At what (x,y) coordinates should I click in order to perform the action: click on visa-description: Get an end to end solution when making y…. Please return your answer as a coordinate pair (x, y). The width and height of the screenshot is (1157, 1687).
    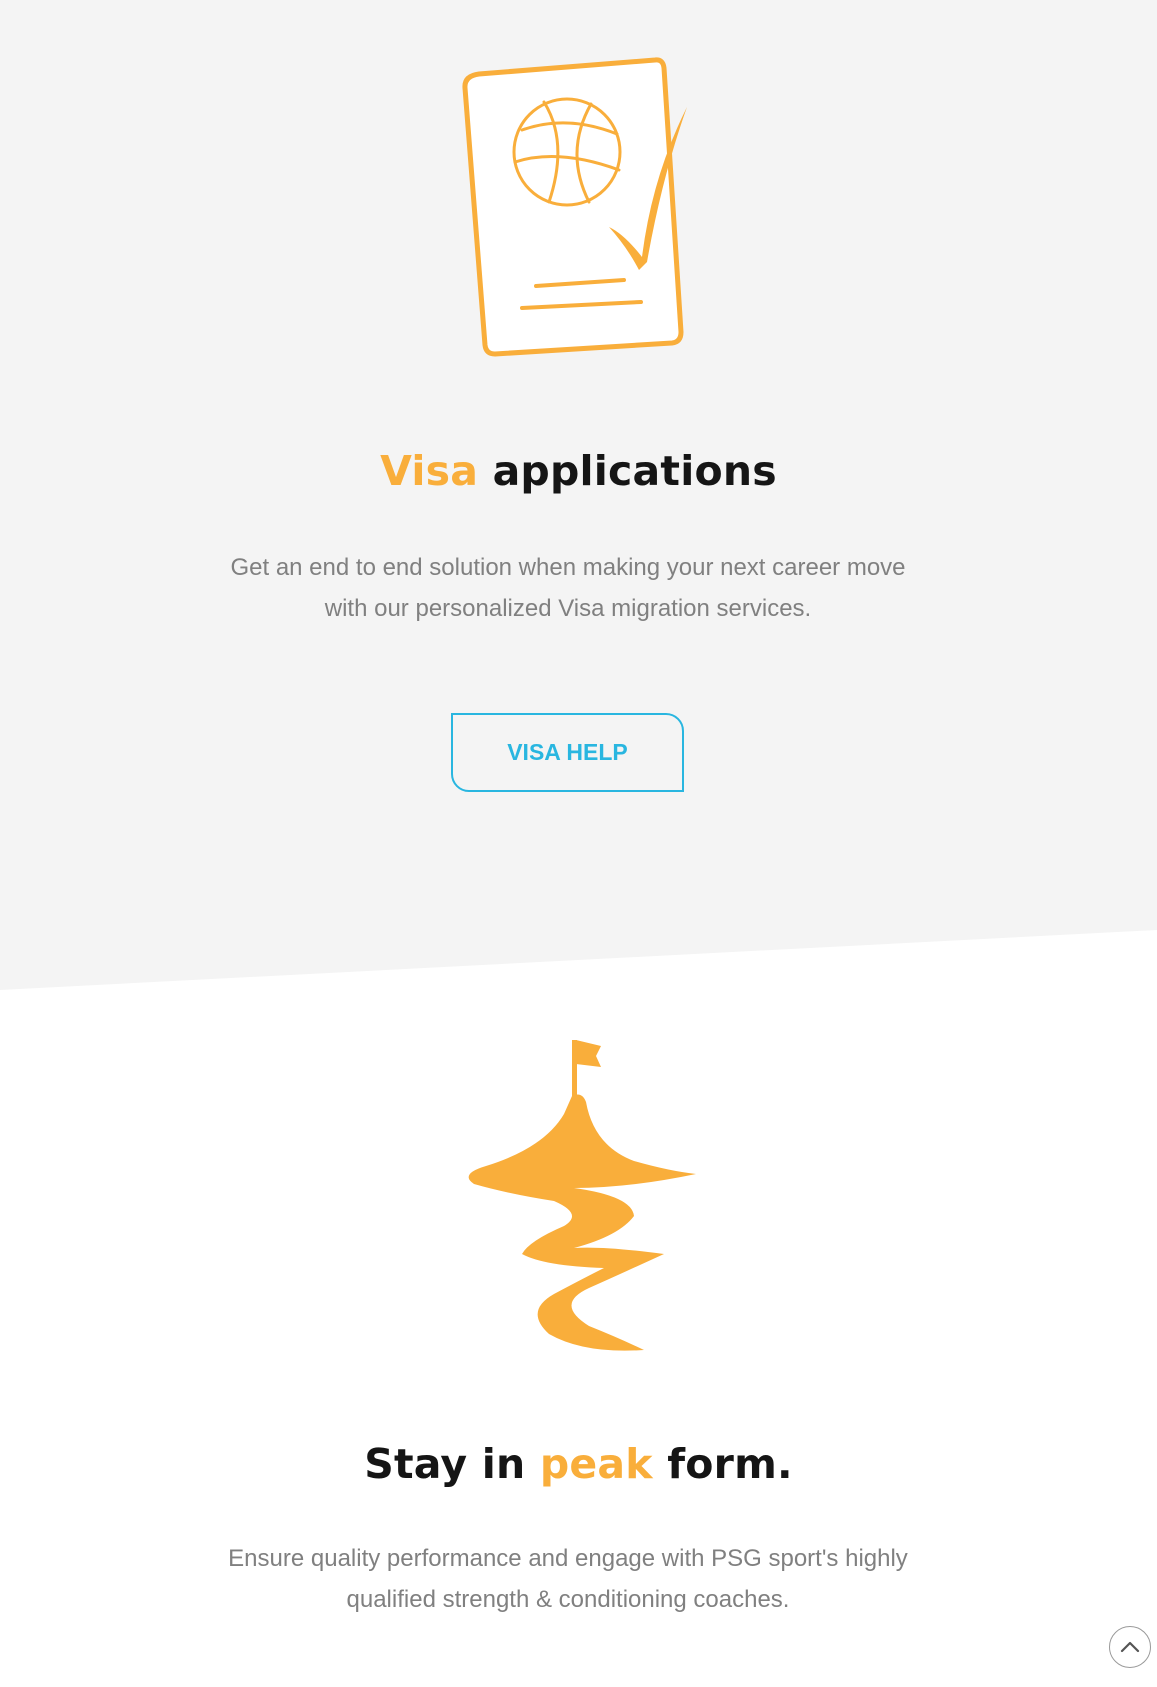
    Looking at the image, I should click on (568, 588).